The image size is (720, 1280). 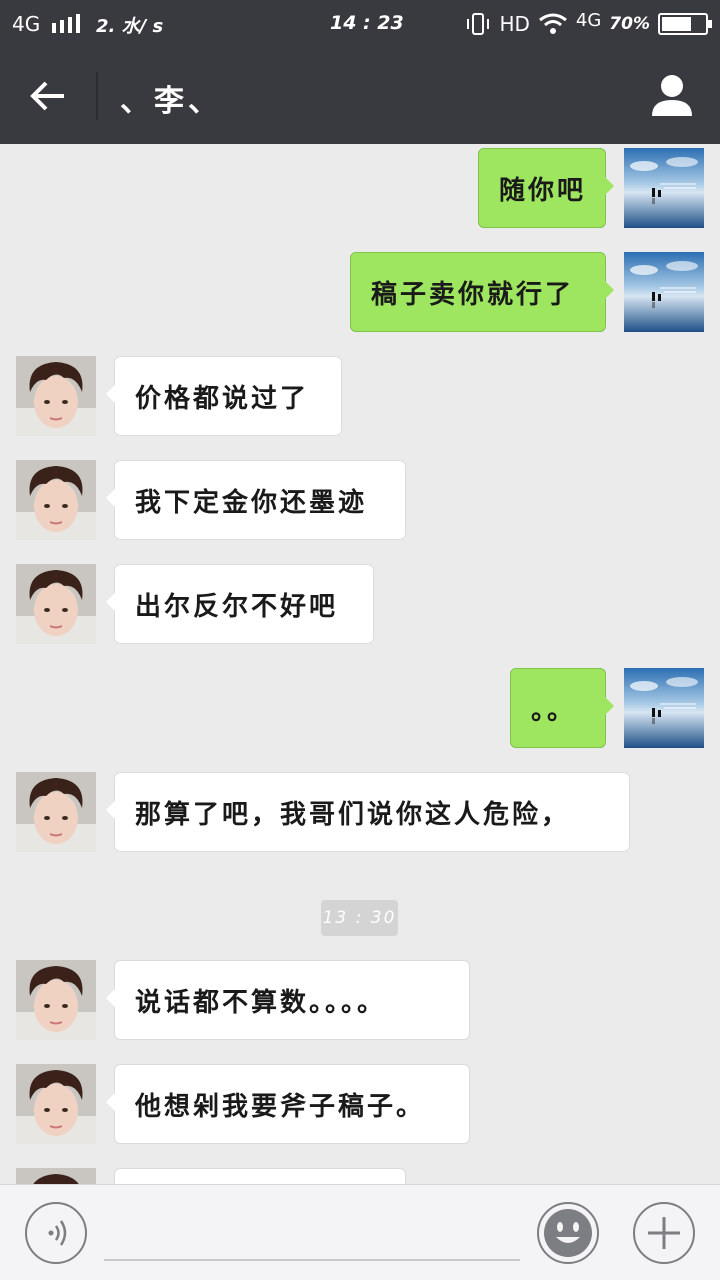 I want to click on hd-label: HD, so click(x=514, y=24).